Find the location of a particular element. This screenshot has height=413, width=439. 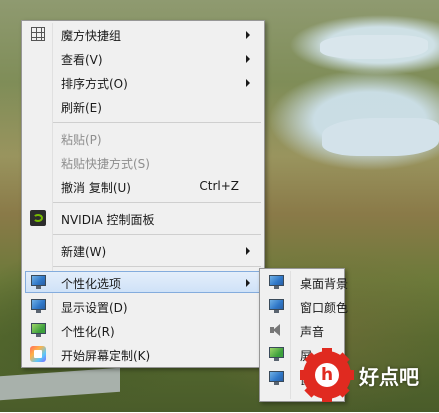

menu-item-undo-copy: 撤消 复制(U) Ctrl+Z is located at coordinates (143, 186).